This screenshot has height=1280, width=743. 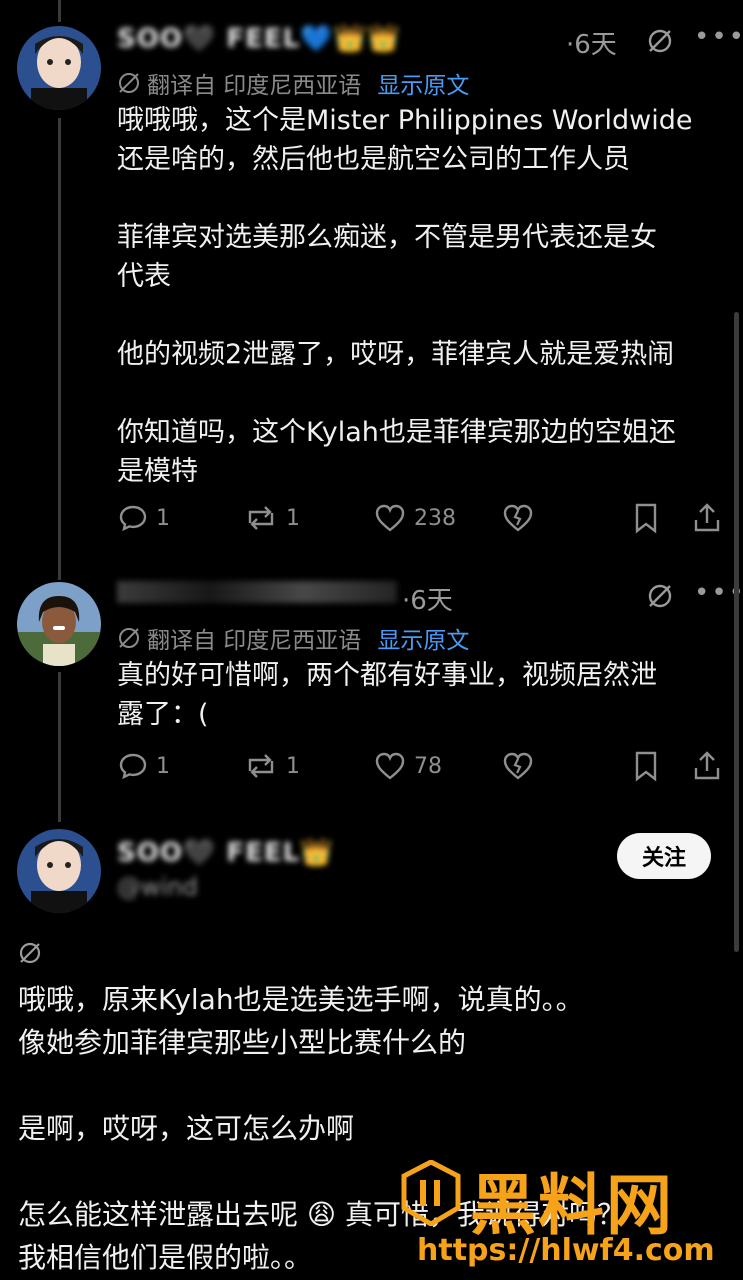 I want to click on post-actions: 1 1 78, so click(x=421, y=766).